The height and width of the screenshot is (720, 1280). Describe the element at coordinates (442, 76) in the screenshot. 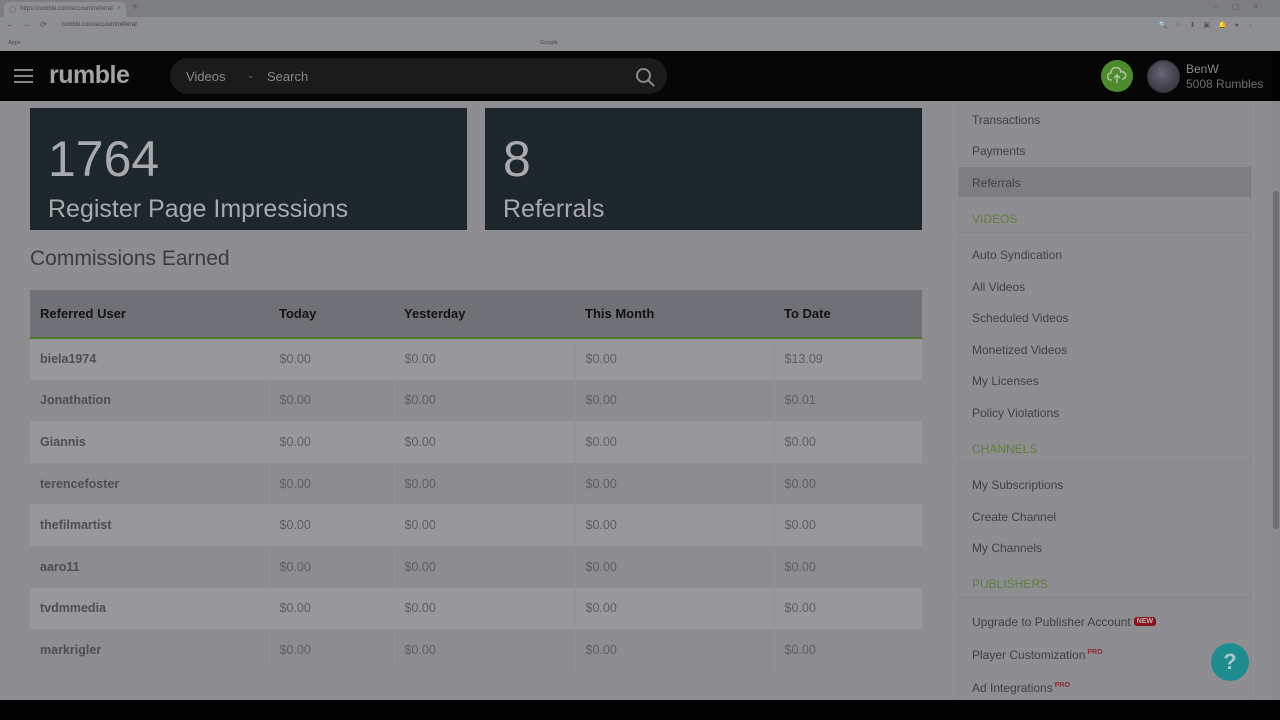

I see `search-input` at that location.